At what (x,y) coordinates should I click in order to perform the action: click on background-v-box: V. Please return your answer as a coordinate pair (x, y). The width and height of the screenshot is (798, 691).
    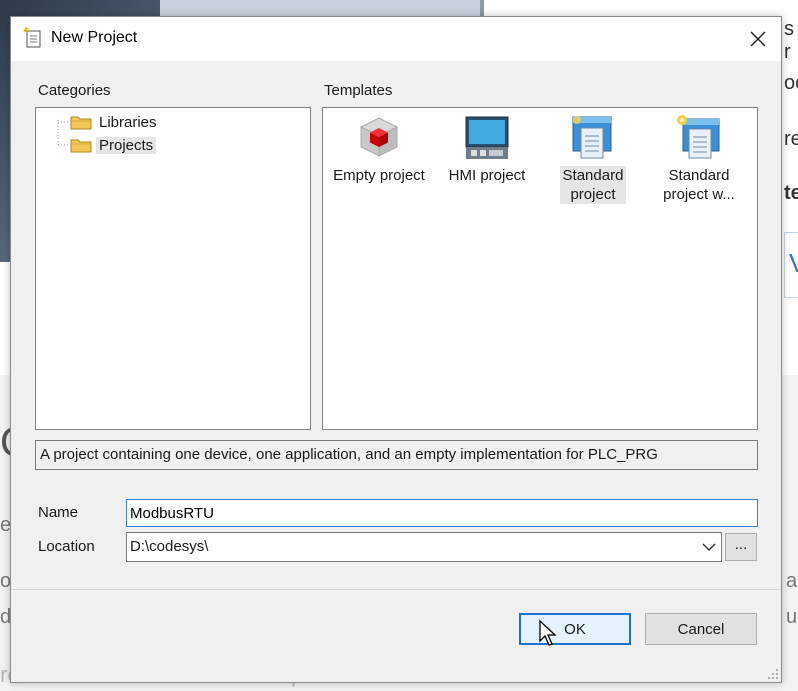
    Looking at the image, I should click on (791, 265).